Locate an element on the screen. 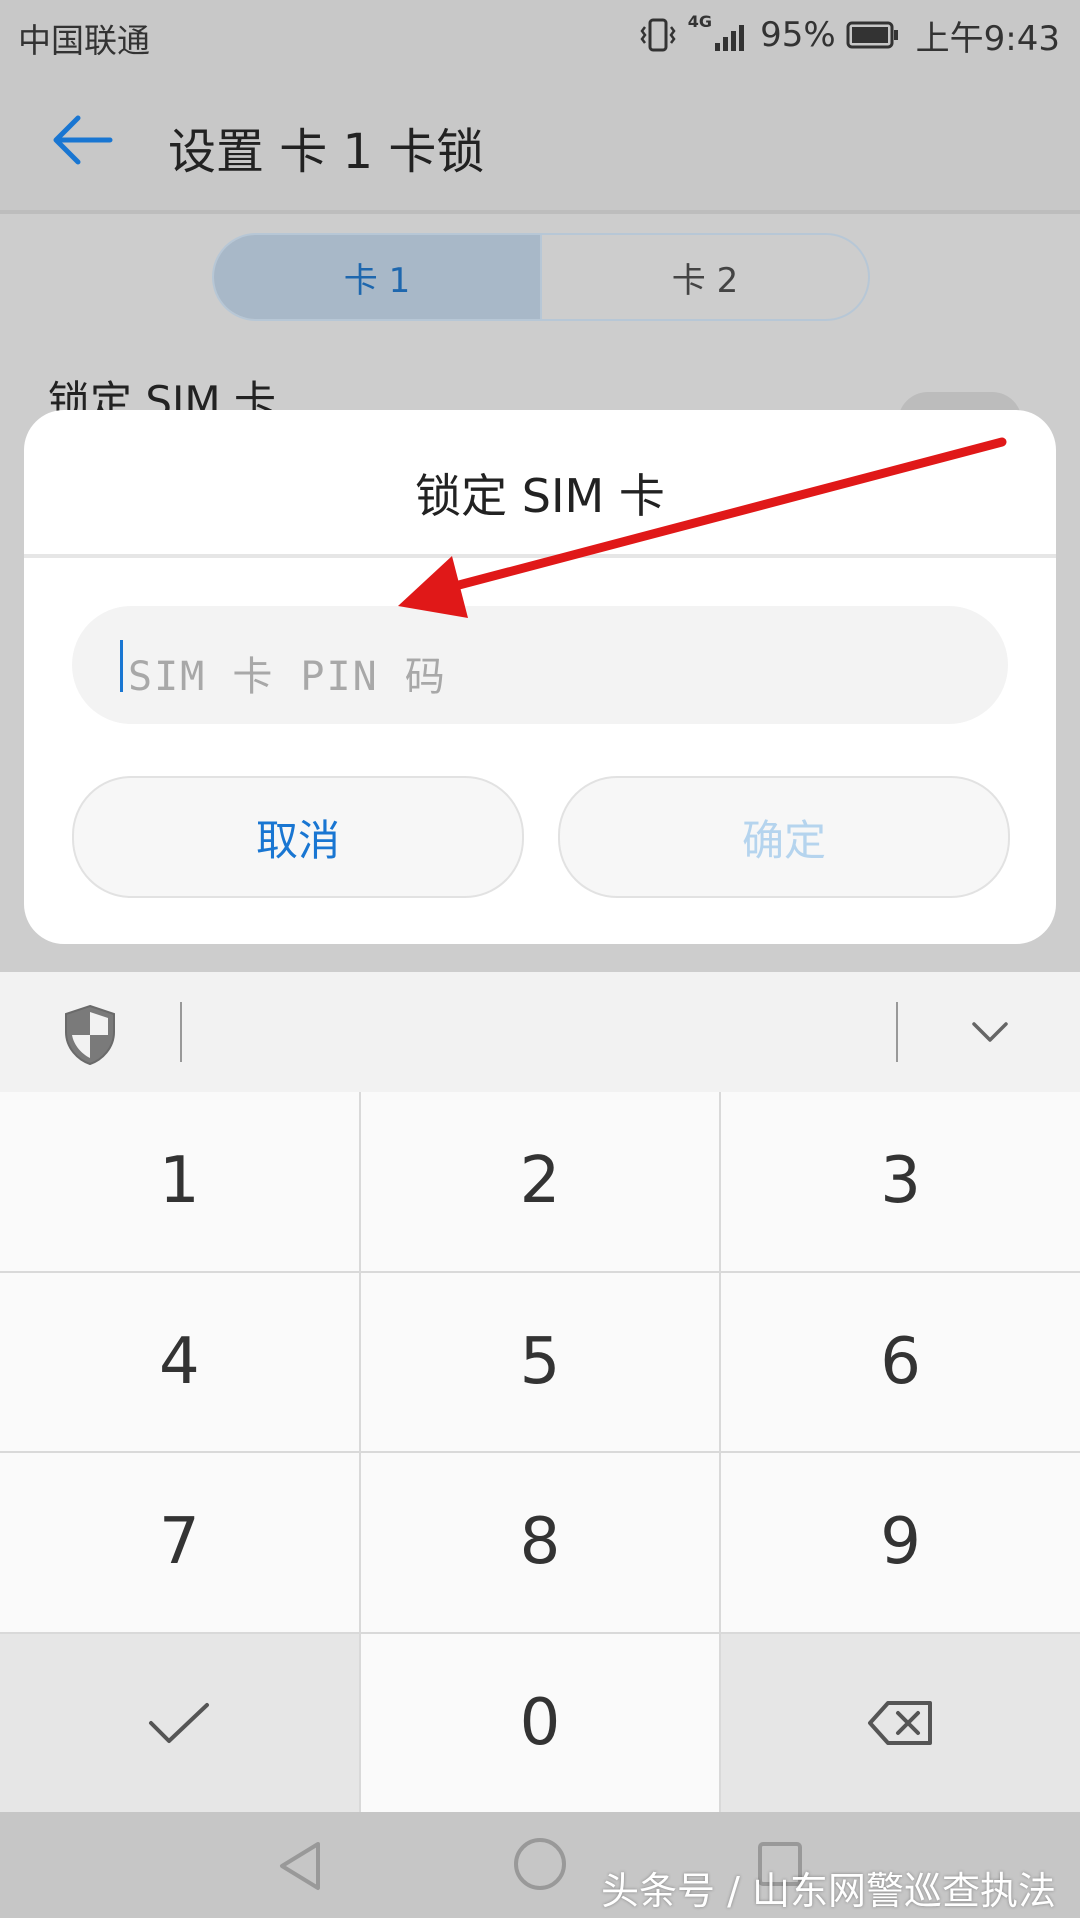  key-3: 3 is located at coordinates (900, 1181).